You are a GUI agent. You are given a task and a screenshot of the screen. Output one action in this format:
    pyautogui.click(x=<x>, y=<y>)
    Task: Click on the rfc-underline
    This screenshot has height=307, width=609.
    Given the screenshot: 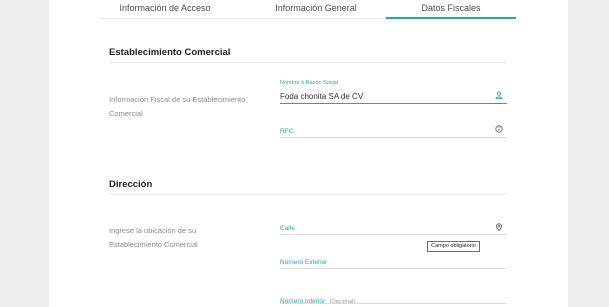 What is the action you would take?
    pyautogui.click(x=393, y=137)
    